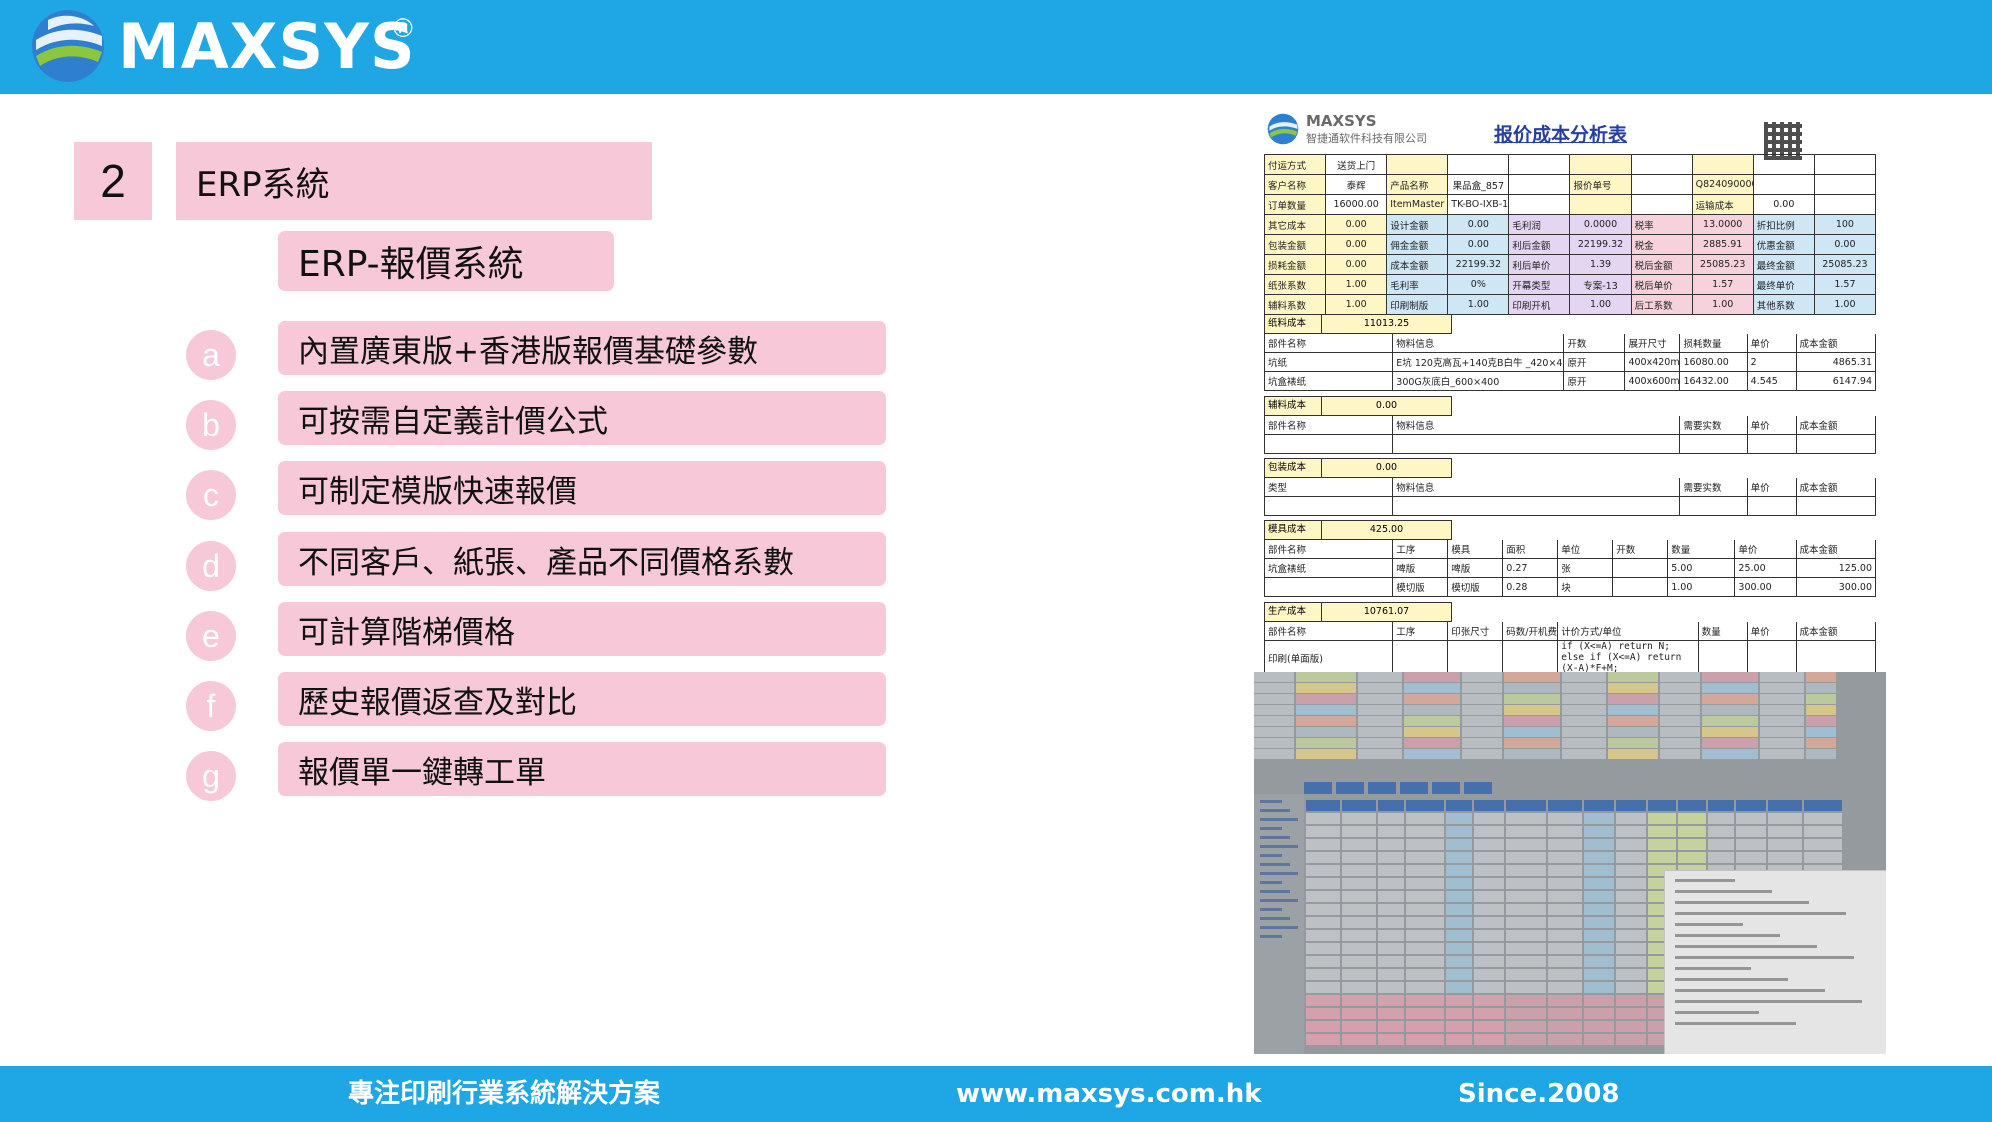  Describe the element at coordinates (1475, 549) in the screenshot. I see `column-header: 模具` at that location.